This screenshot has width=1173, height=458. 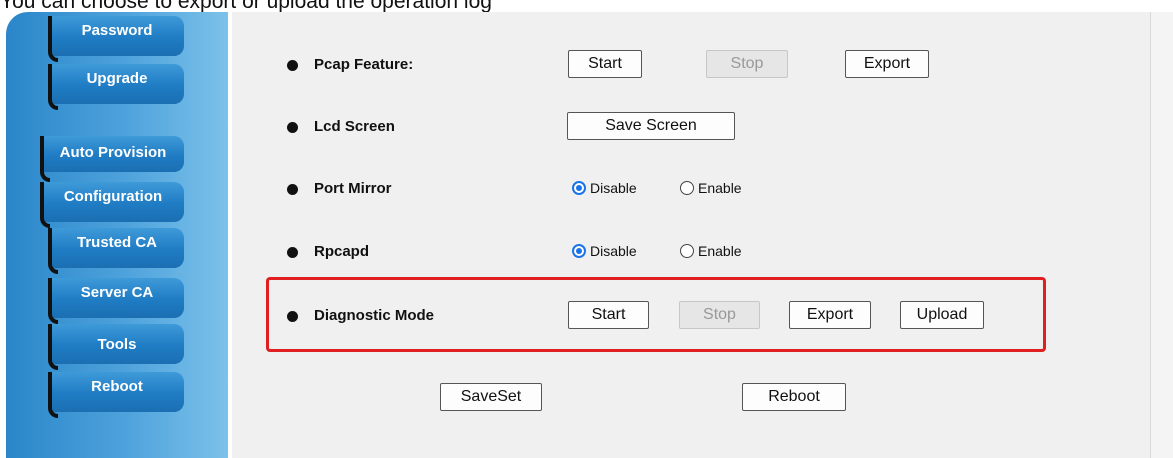 What do you see at coordinates (112, 159) in the screenshot?
I see `sidebar-item-auto-provision: Auto Provision` at bounding box center [112, 159].